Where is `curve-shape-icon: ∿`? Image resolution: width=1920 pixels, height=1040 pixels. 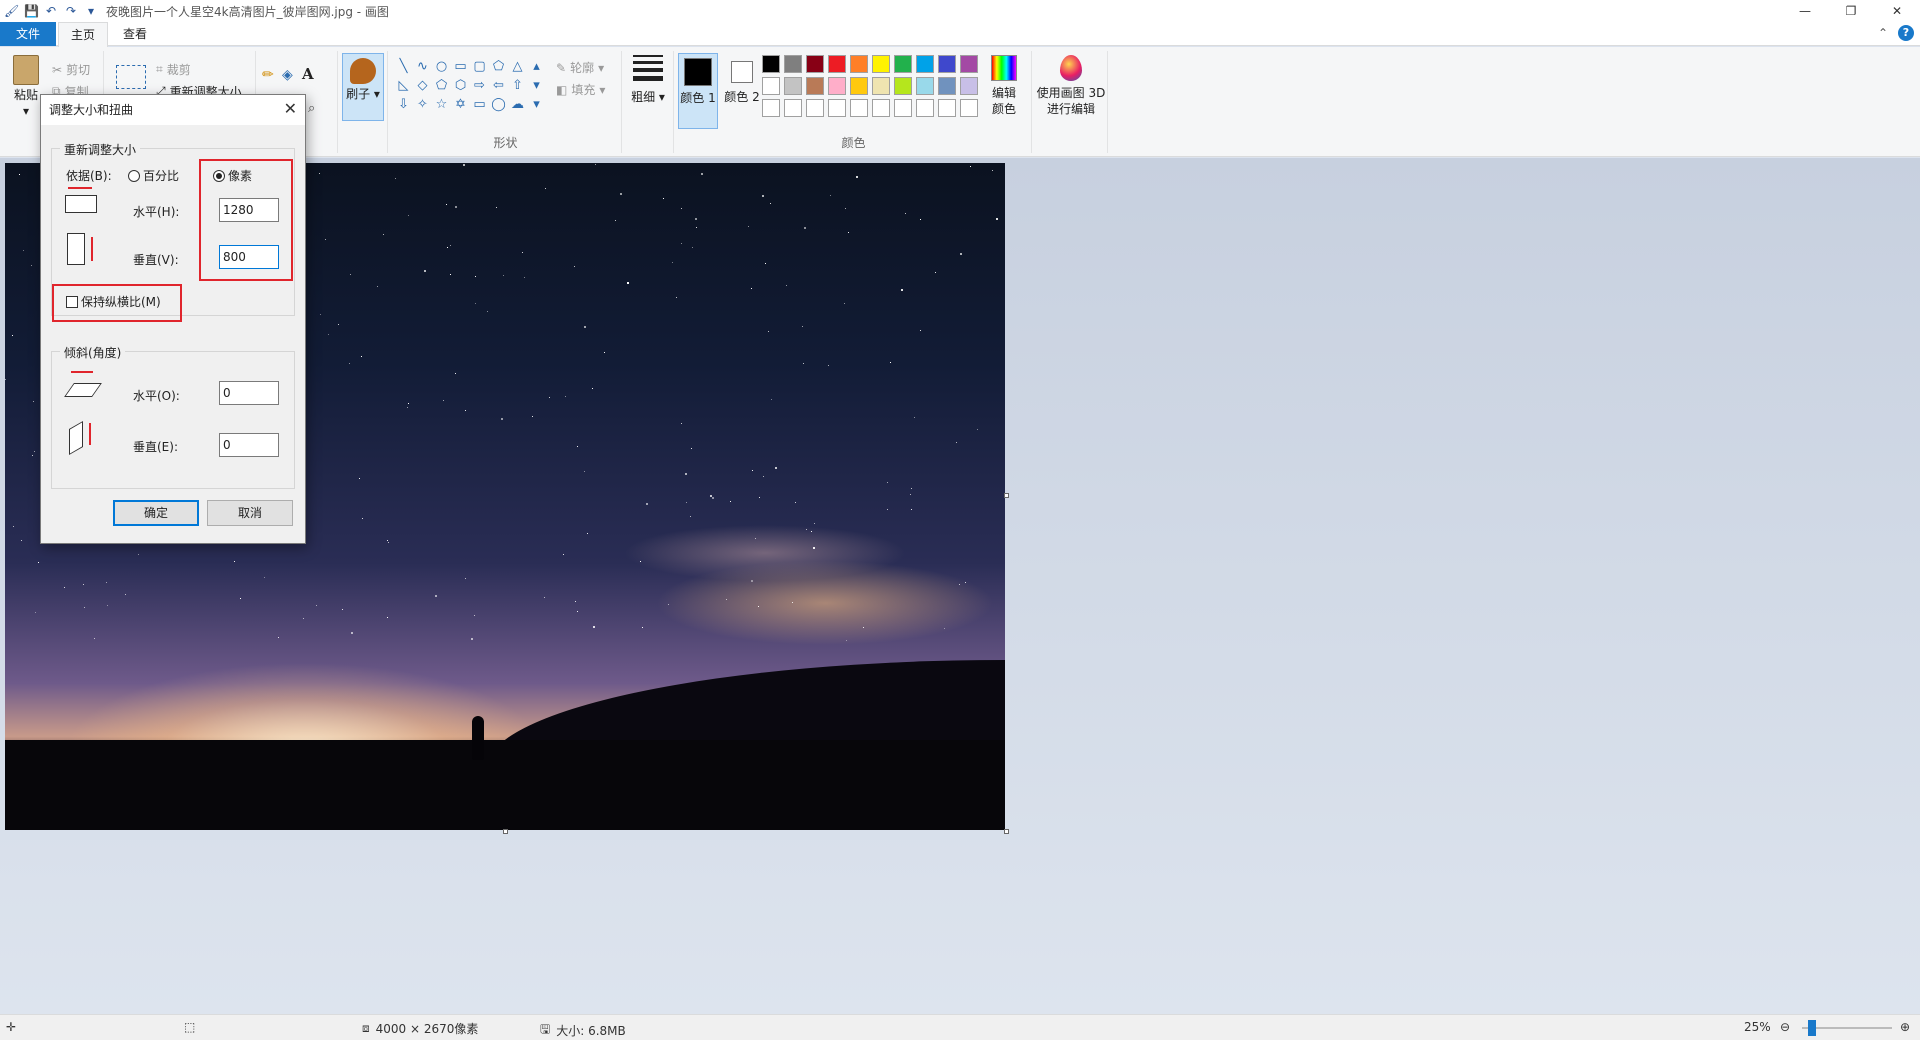 curve-shape-icon: ∿ is located at coordinates (422, 66).